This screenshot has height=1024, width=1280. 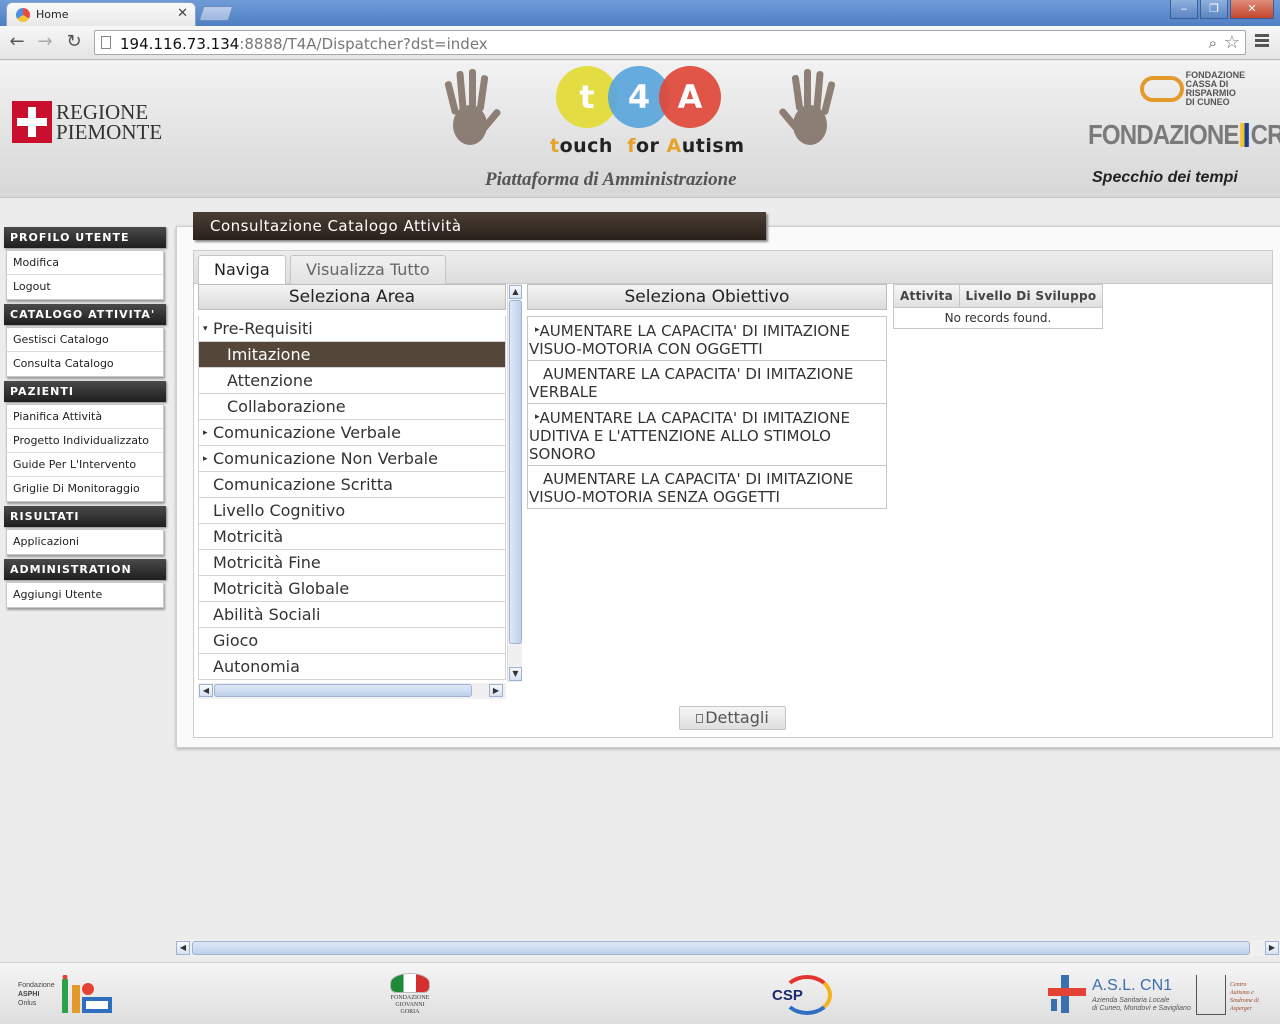 What do you see at coordinates (352, 381) in the screenshot?
I see `area-row: Attenzione` at bounding box center [352, 381].